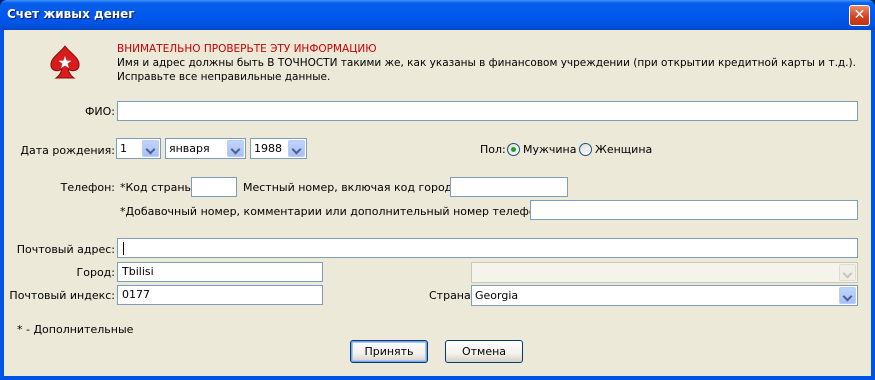 The image size is (875, 380). I want to click on dob-month-select: января, so click(205, 148).